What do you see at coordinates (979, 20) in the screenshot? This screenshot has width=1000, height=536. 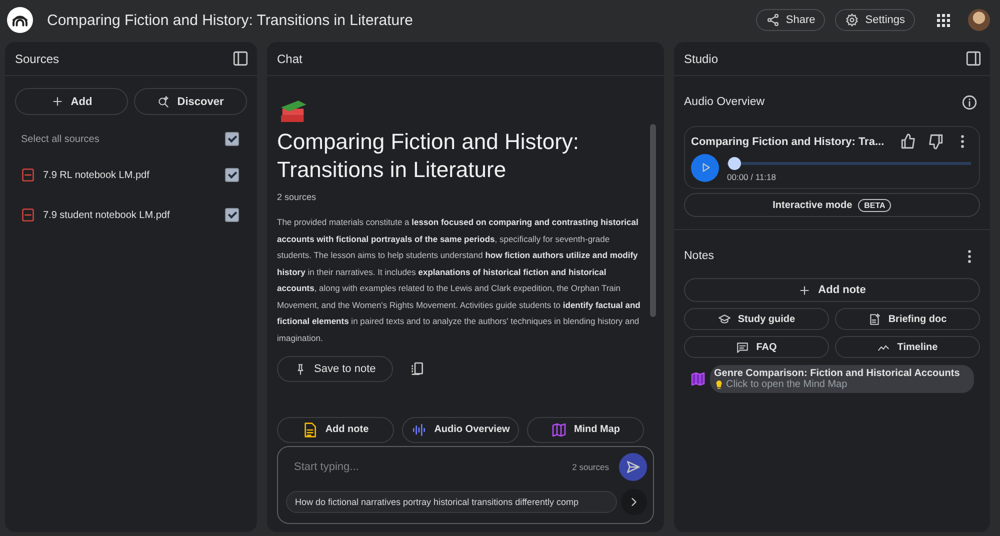 I see `avatar` at bounding box center [979, 20].